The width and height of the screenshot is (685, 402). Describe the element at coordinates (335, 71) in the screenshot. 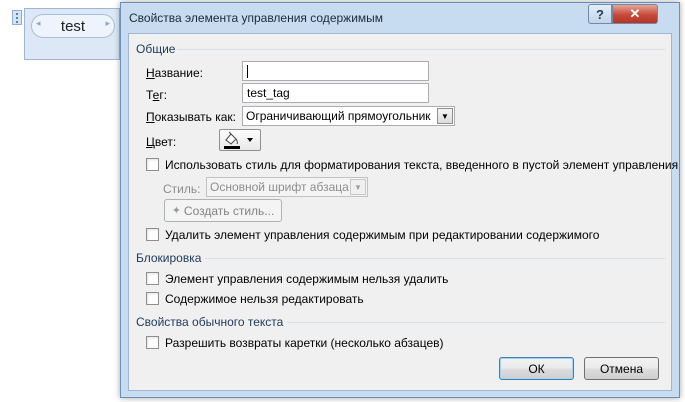

I see `name-input` at that location.